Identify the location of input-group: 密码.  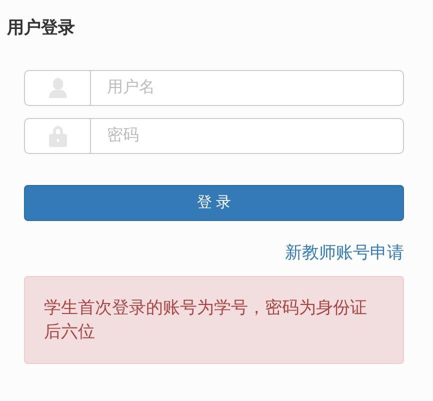
(214, 136).